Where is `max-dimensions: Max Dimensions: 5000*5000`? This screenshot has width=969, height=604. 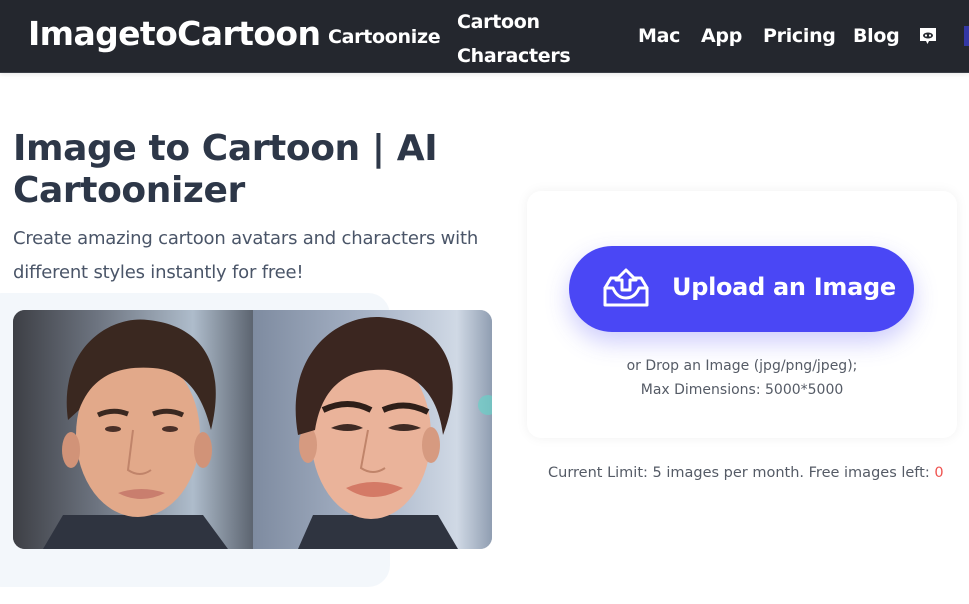 max-dimensions: Max Dimensions: 5000*5000 is located at coordinates (742, 390).